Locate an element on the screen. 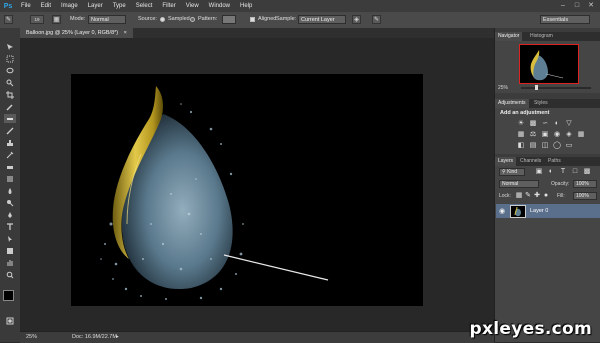 This screenshot has width=600, height=343. quick-mask-icon is located at coordinates (10, 320).